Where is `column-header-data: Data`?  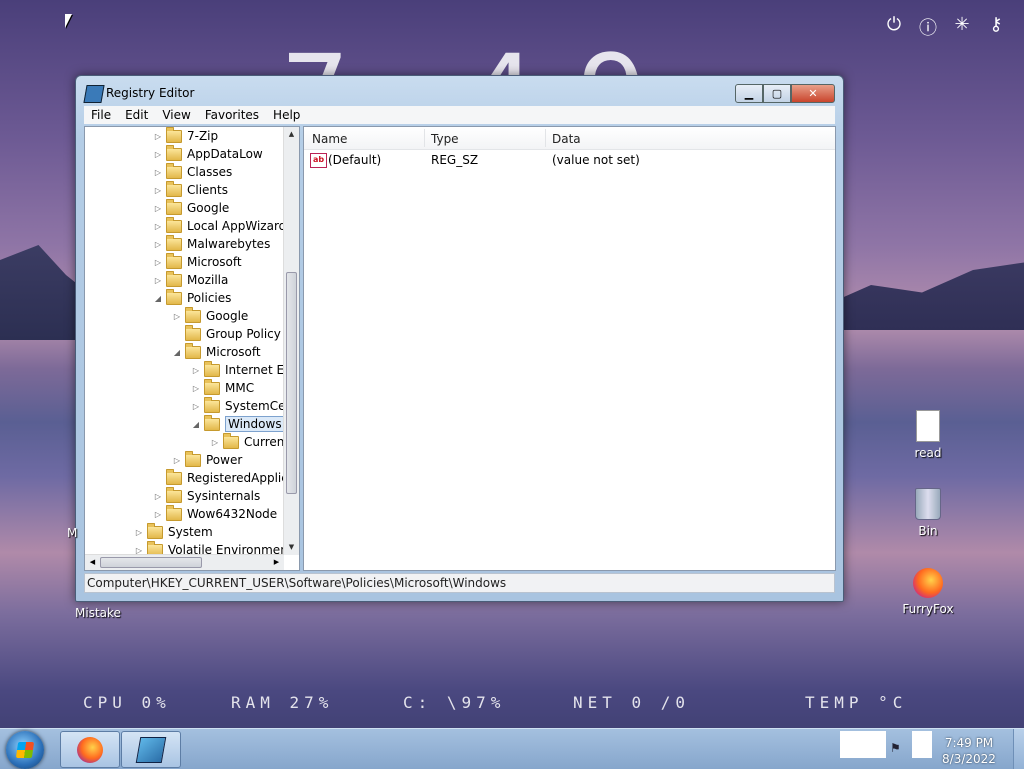
column-header-data: Data is located at coordinates (566, 139).